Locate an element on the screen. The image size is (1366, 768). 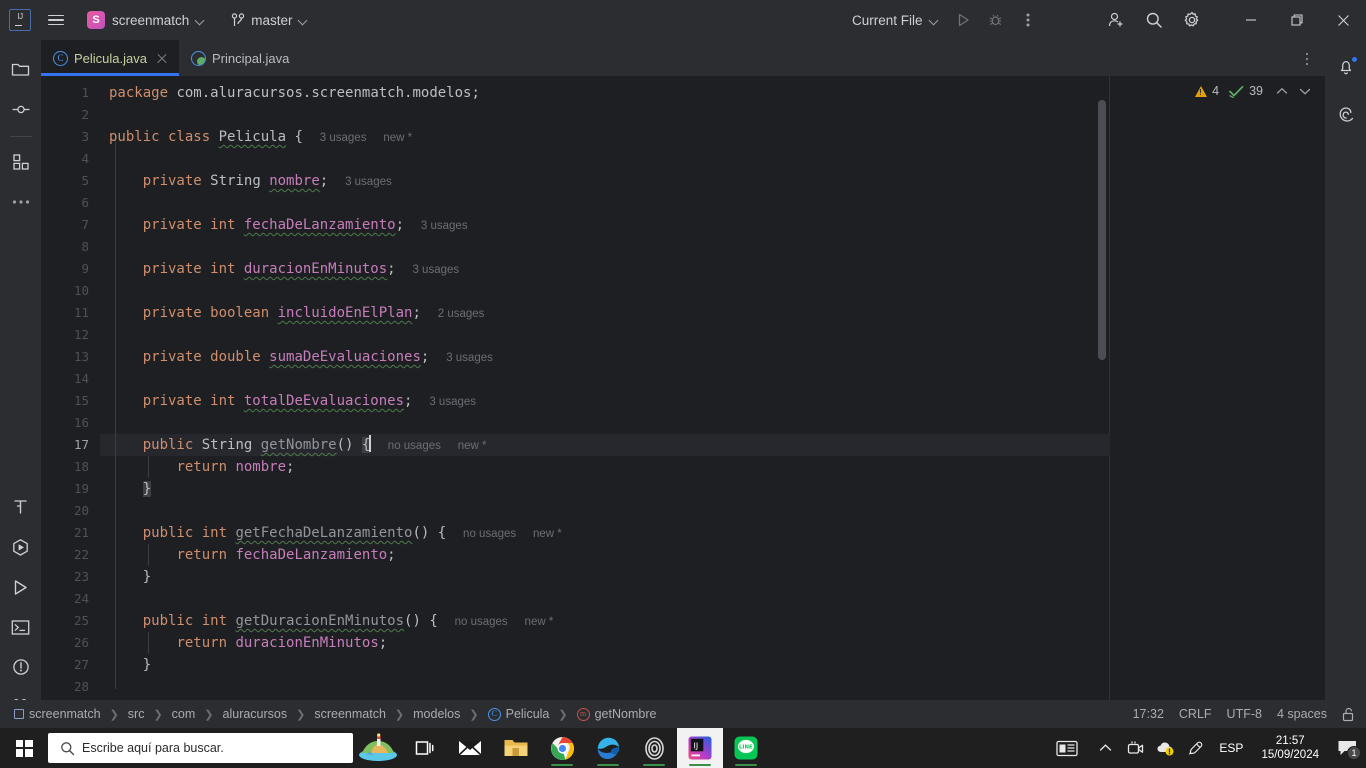
branch-name: master is located at coordinates (272, 20).